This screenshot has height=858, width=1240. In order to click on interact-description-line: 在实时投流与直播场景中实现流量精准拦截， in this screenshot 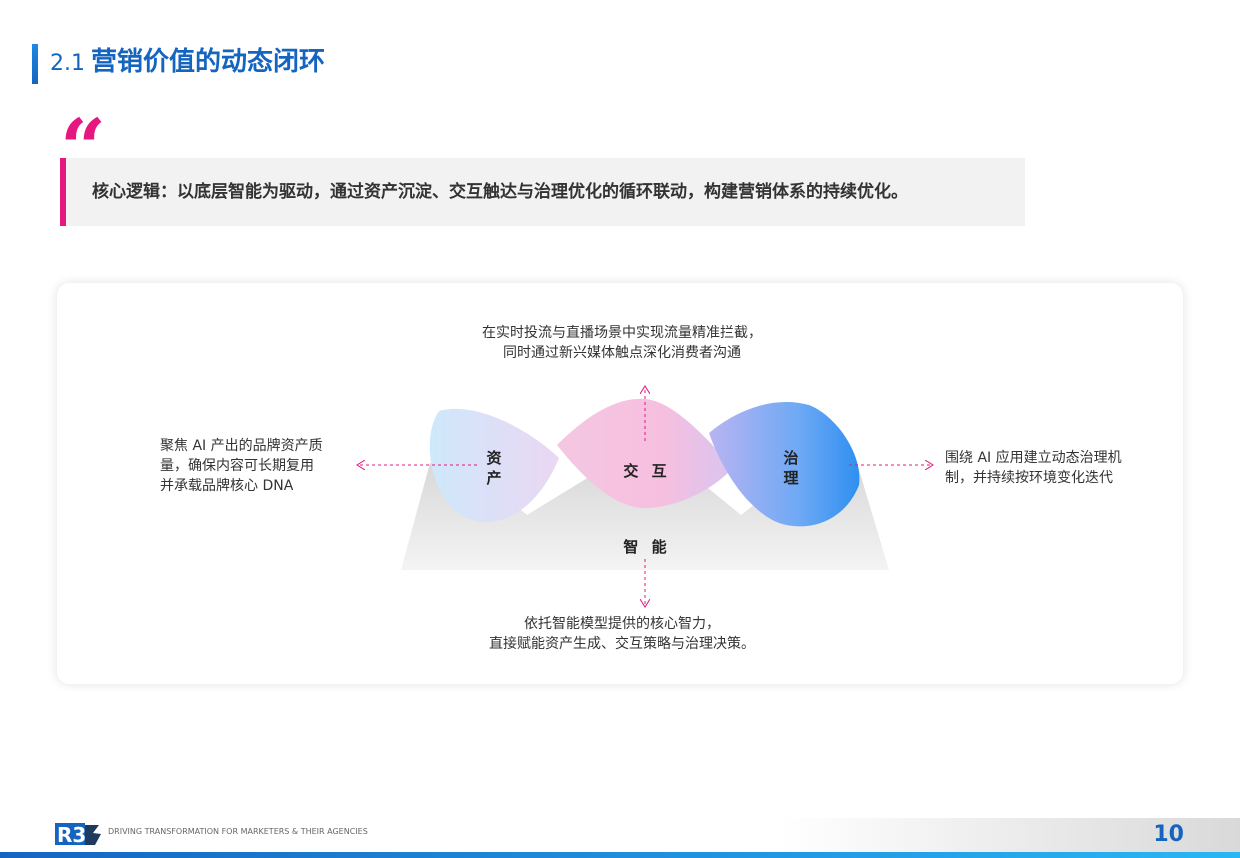, I will do `click(622, 333)`.